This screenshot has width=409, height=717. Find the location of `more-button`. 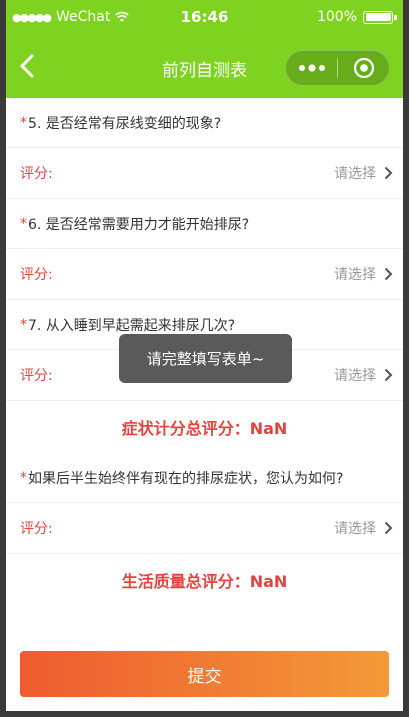

more-button is located at coordinates (311, 68).